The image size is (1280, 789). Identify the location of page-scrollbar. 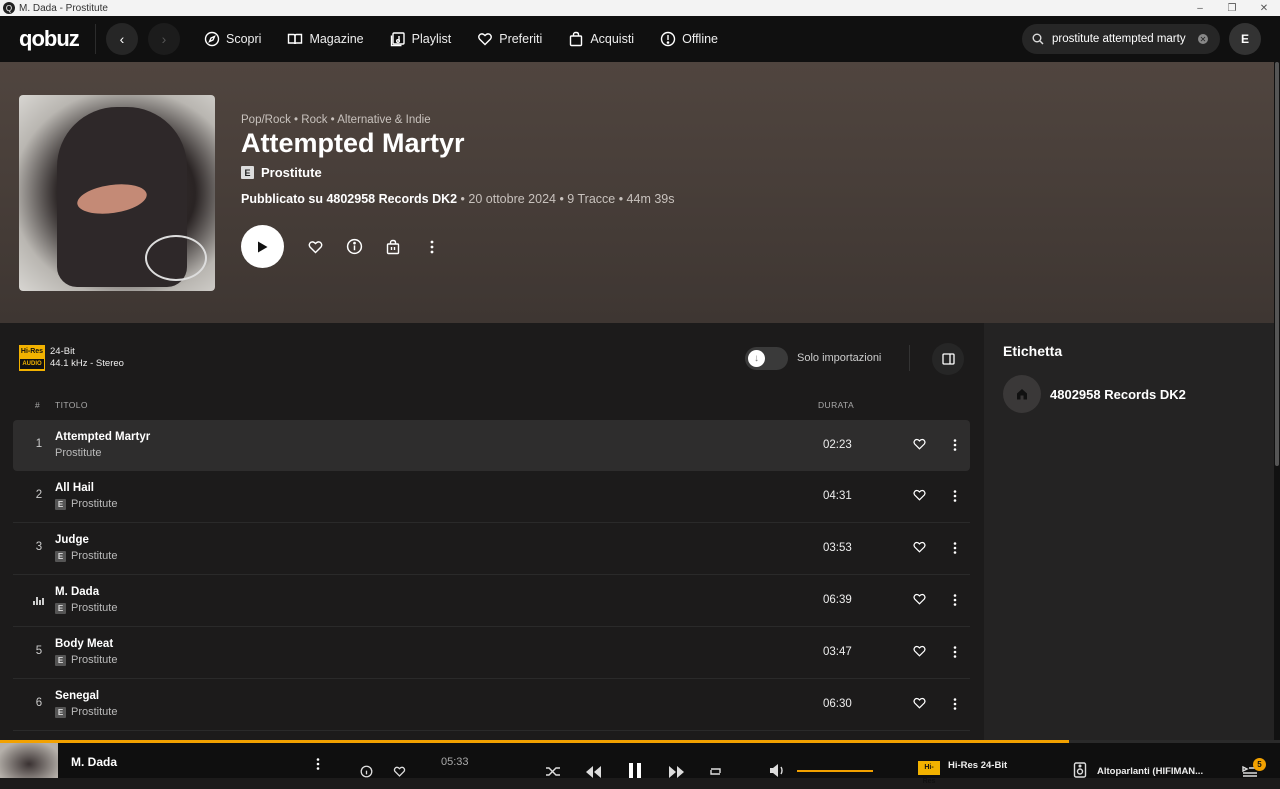
(1277, 401).